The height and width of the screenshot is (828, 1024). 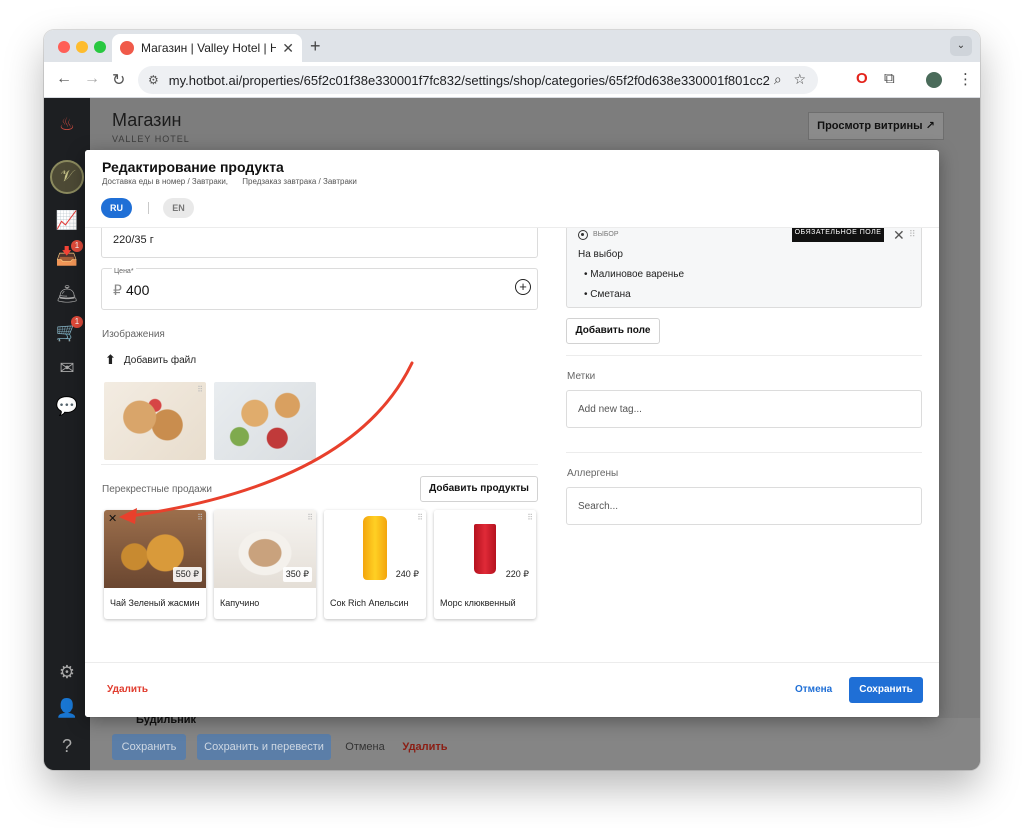 I want to click on cranberry-drink-illustration, so click(x=485, y=549).